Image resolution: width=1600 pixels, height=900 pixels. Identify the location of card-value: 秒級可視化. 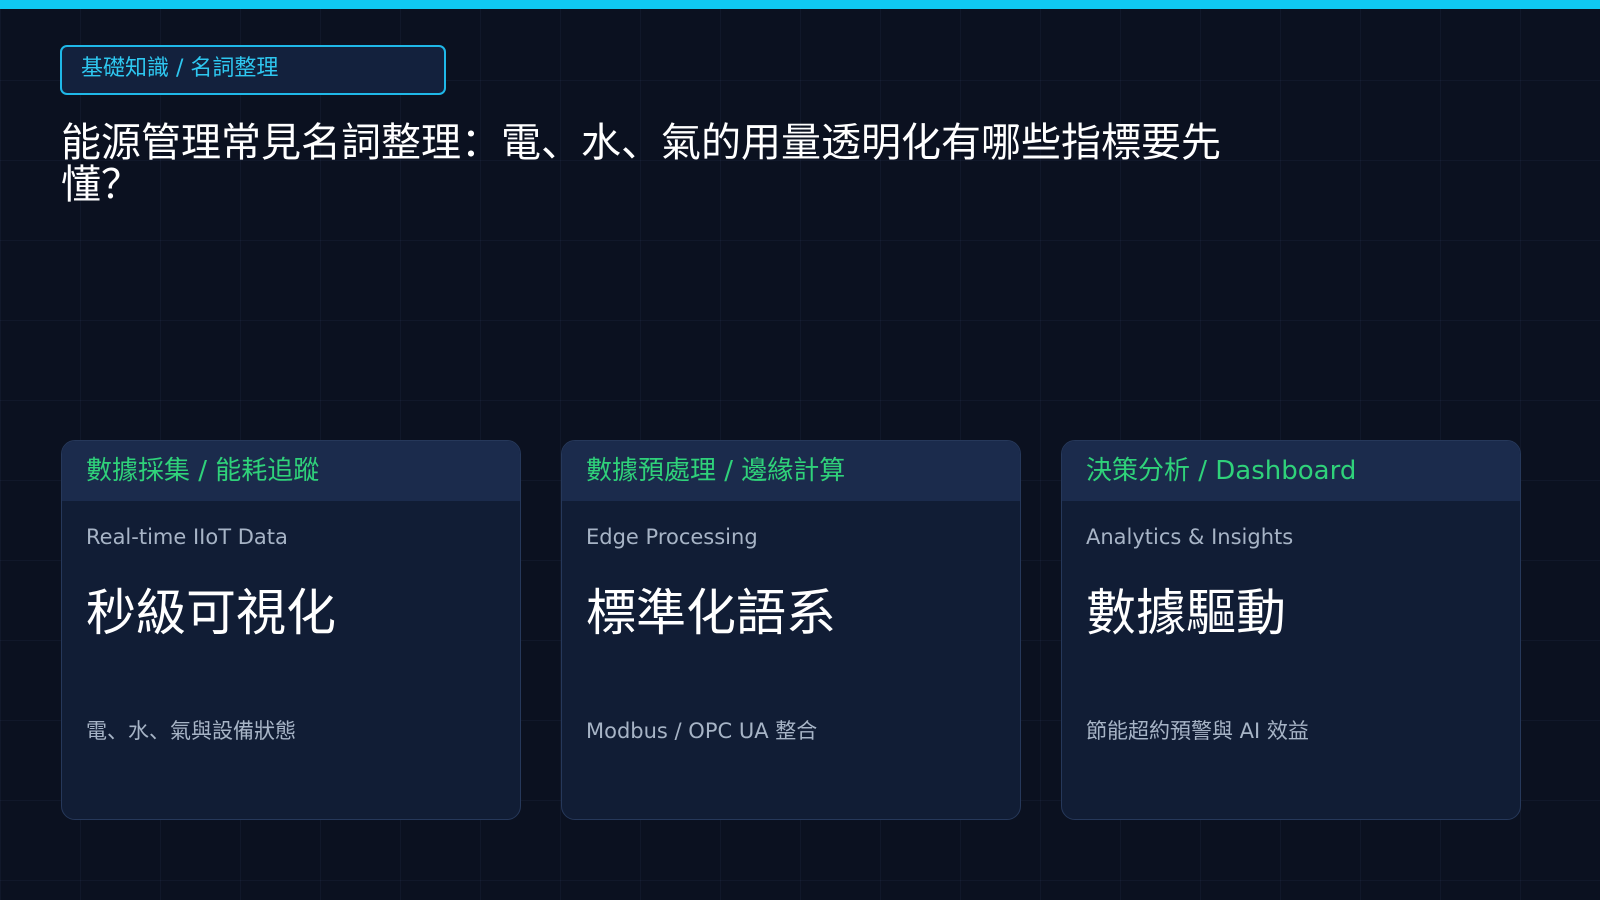
(211, 613).